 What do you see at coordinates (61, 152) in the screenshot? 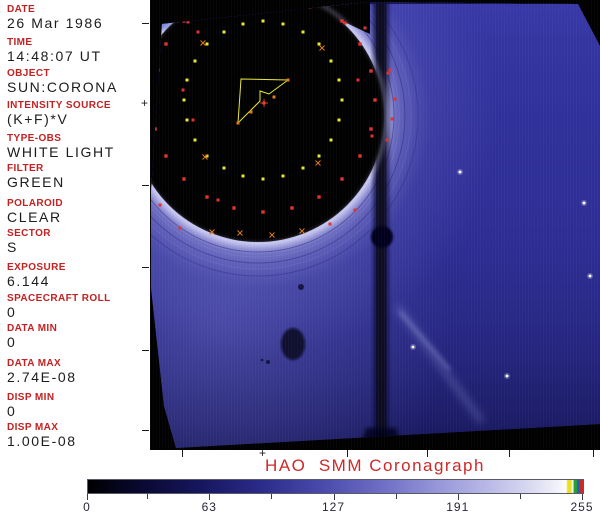
I see `field-value: WHITE LIGHT` at bounding box center [61, 152].